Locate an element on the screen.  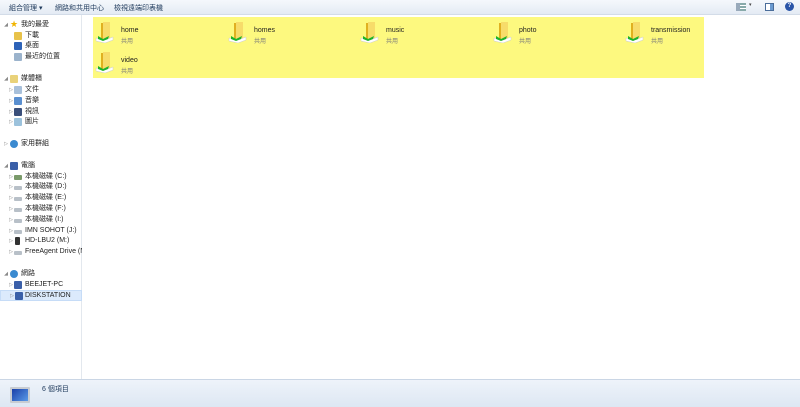
nav-drive-i: ▷ 本機磁碟 (I:) is located at coordinates (41, 220).